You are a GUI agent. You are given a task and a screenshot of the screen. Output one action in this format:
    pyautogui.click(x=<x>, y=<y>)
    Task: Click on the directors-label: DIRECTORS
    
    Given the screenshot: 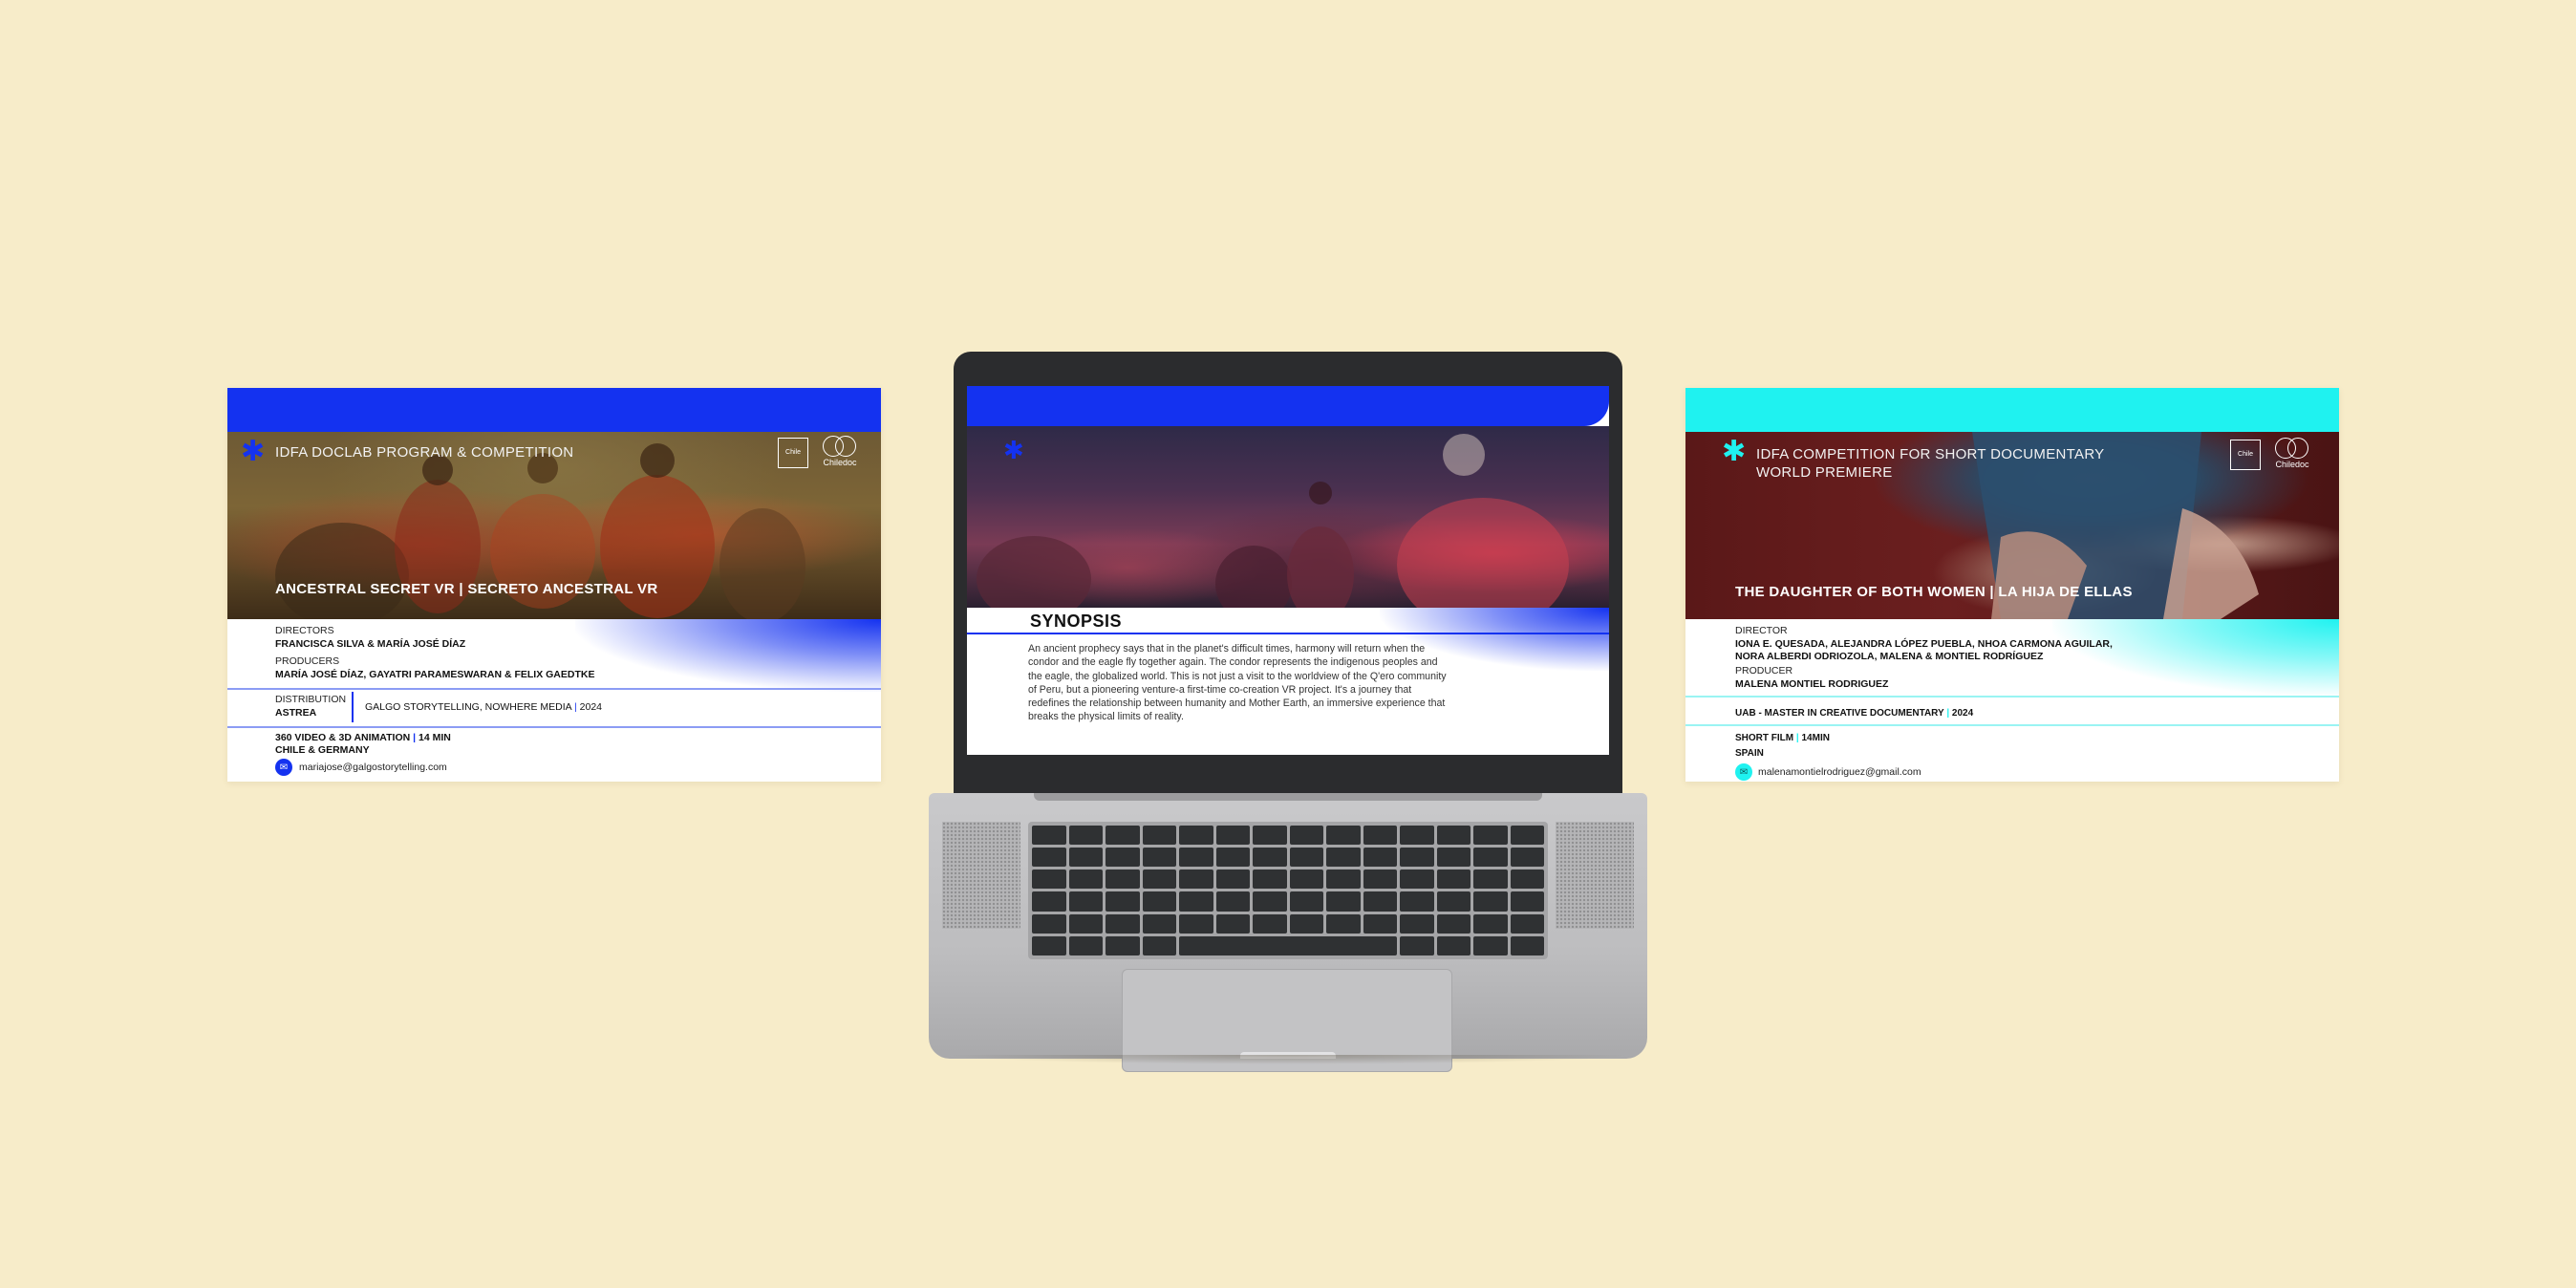 What is the action you would take?
    pyautogui.click(x=304, y=630)
    